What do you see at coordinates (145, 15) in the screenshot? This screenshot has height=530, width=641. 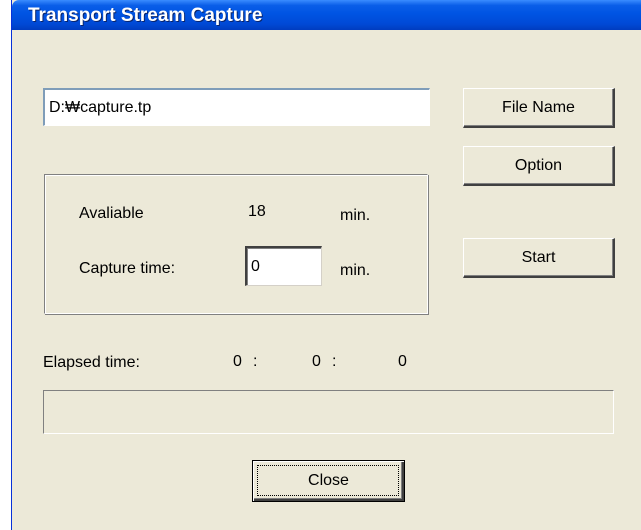 I see `window-title: Transport Stream Capture` at bounding box center [145, 15].